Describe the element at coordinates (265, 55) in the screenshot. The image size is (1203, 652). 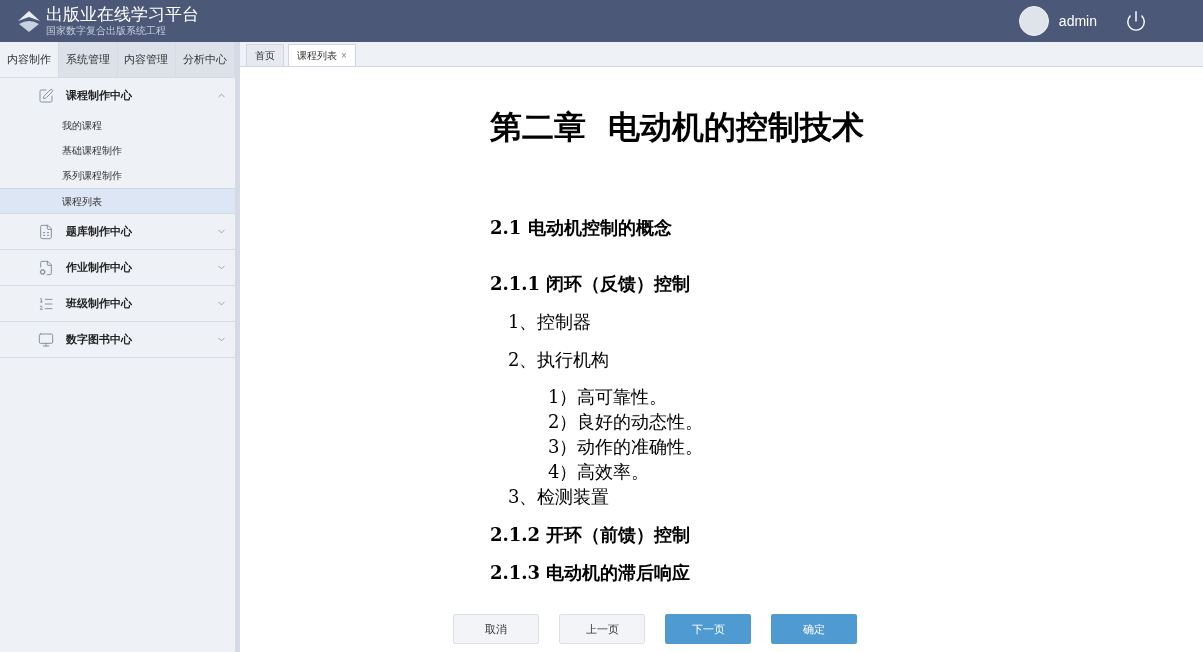
I see `page-tab: 首页` at that location.